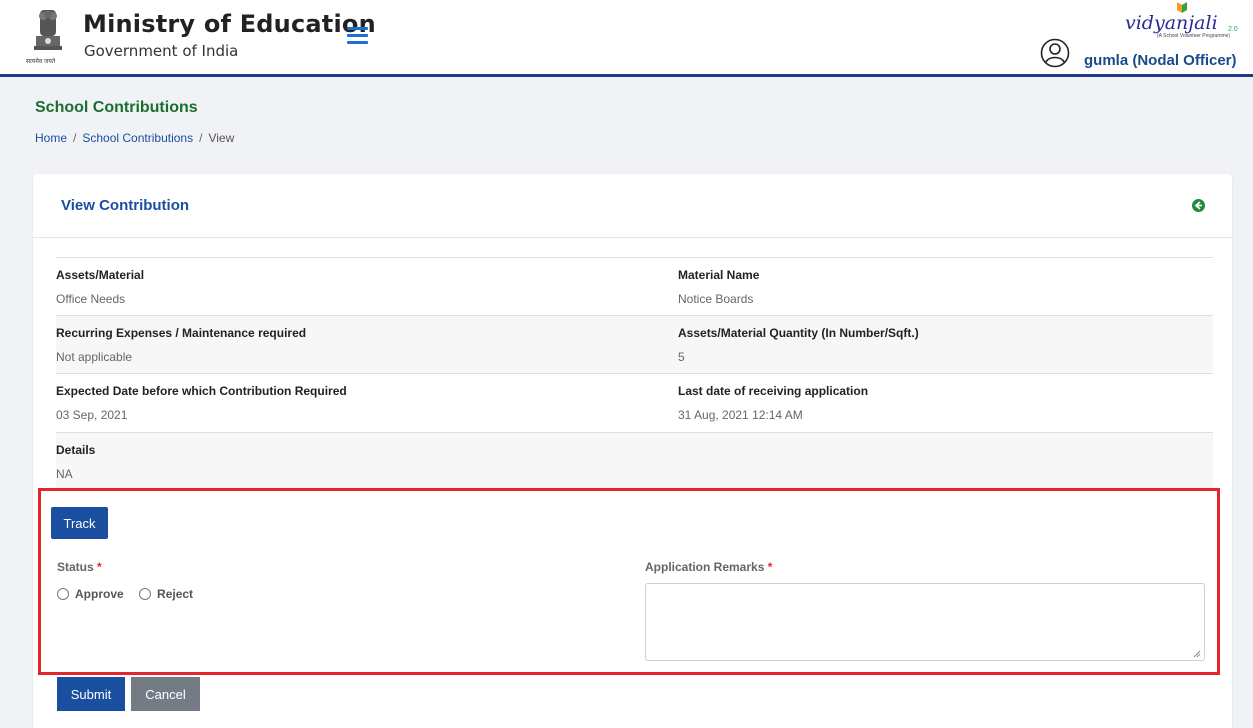 The image size is (1253, 728). I want to click on vidyanjali-logo-text: vidyanjali, so click(1171, 23).